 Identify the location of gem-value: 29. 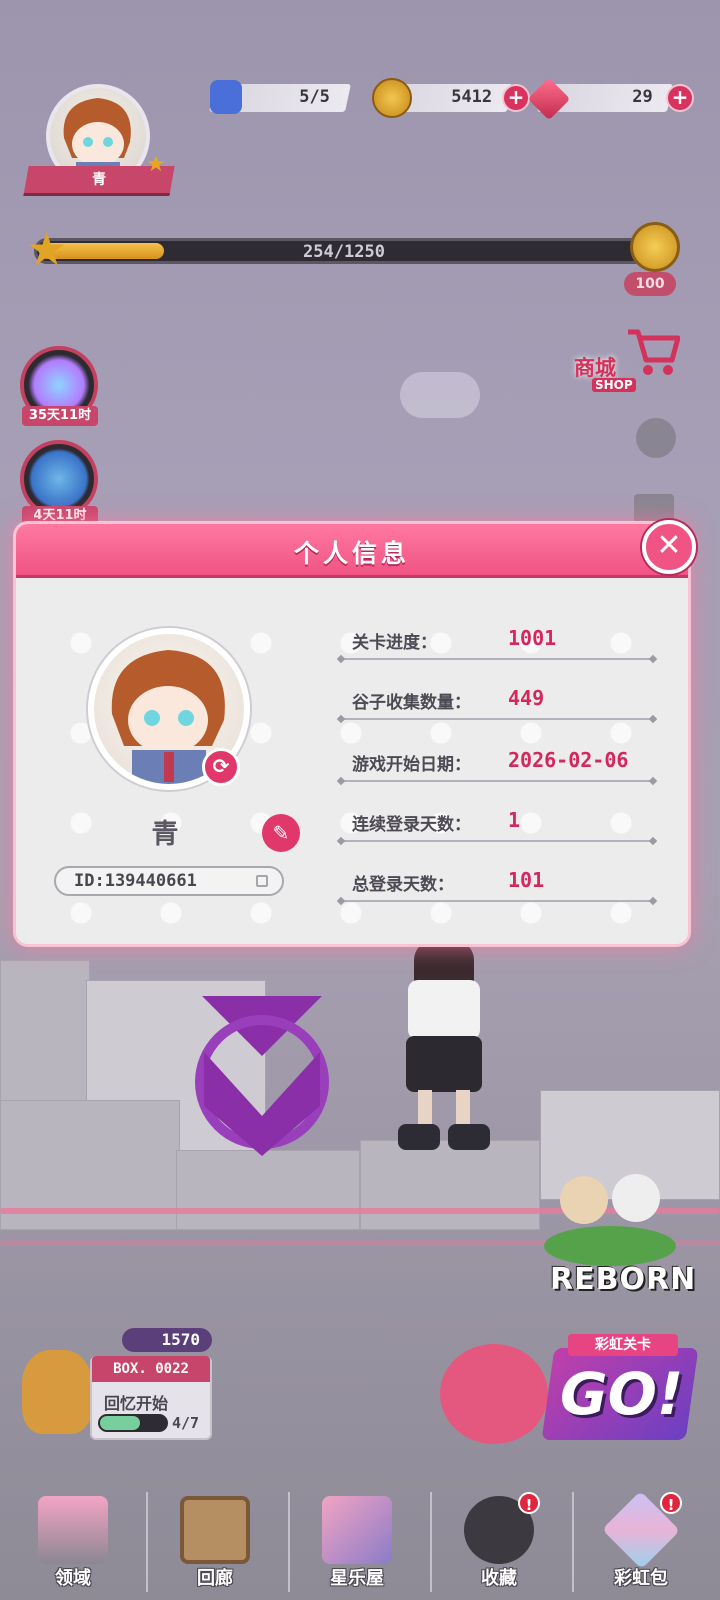
(642, 97).